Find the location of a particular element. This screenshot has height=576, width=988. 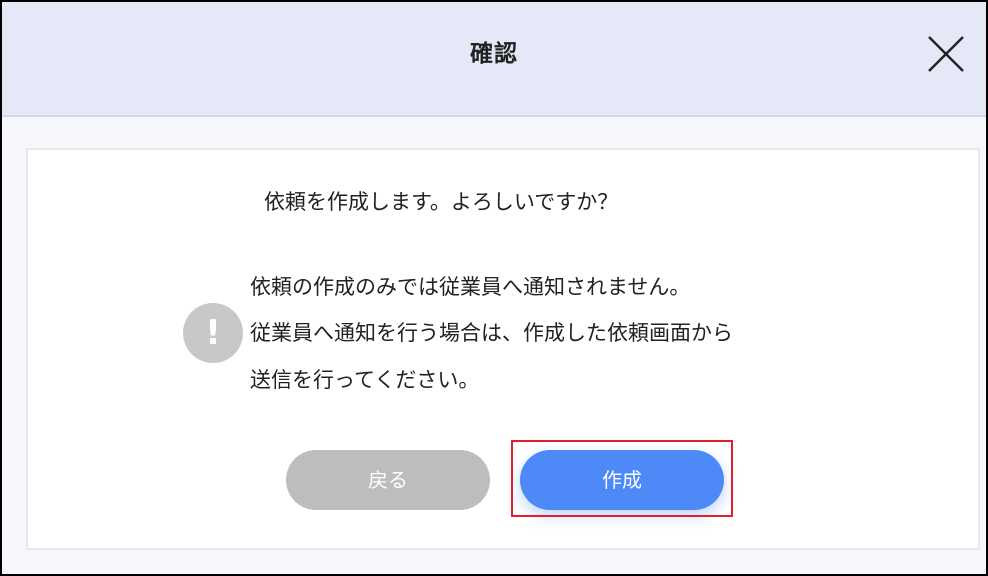

close-button is located at coordinates (946, 54).